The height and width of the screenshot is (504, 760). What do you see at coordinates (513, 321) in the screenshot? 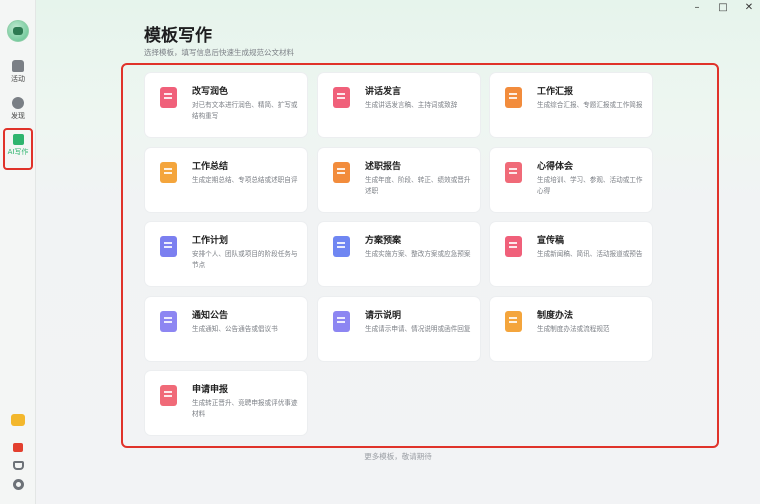
I see `policy-document-icon` at bounding box center [513, 321].